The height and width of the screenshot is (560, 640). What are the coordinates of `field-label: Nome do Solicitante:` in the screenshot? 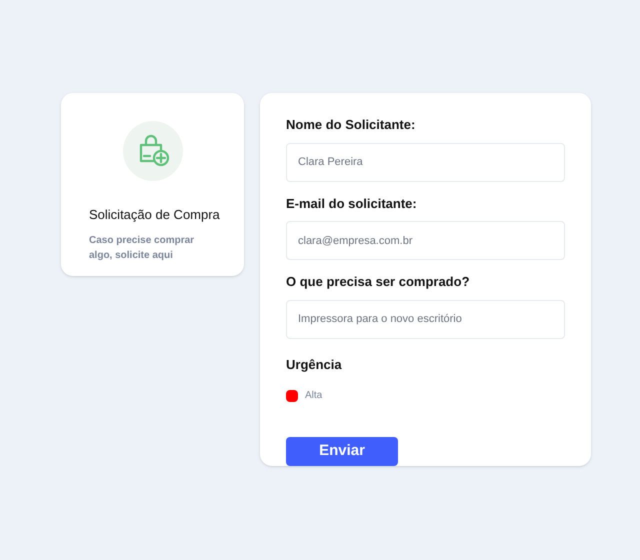 It's located at (351, 125).